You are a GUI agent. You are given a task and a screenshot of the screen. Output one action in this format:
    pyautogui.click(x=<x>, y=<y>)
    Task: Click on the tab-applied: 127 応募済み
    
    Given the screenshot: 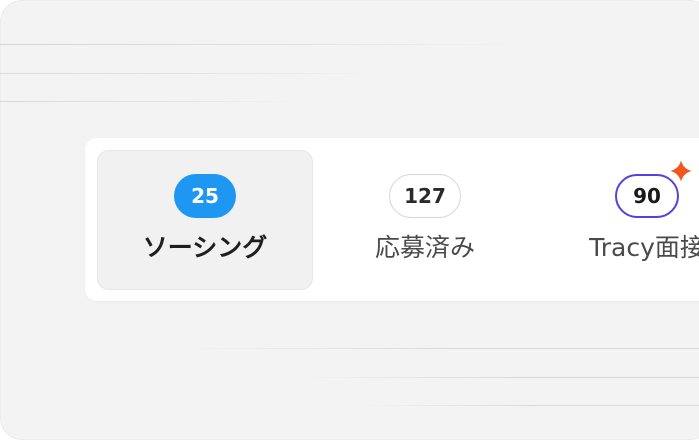 What is the action you would take?
    pyautogui.click(x=425, y=220)
    